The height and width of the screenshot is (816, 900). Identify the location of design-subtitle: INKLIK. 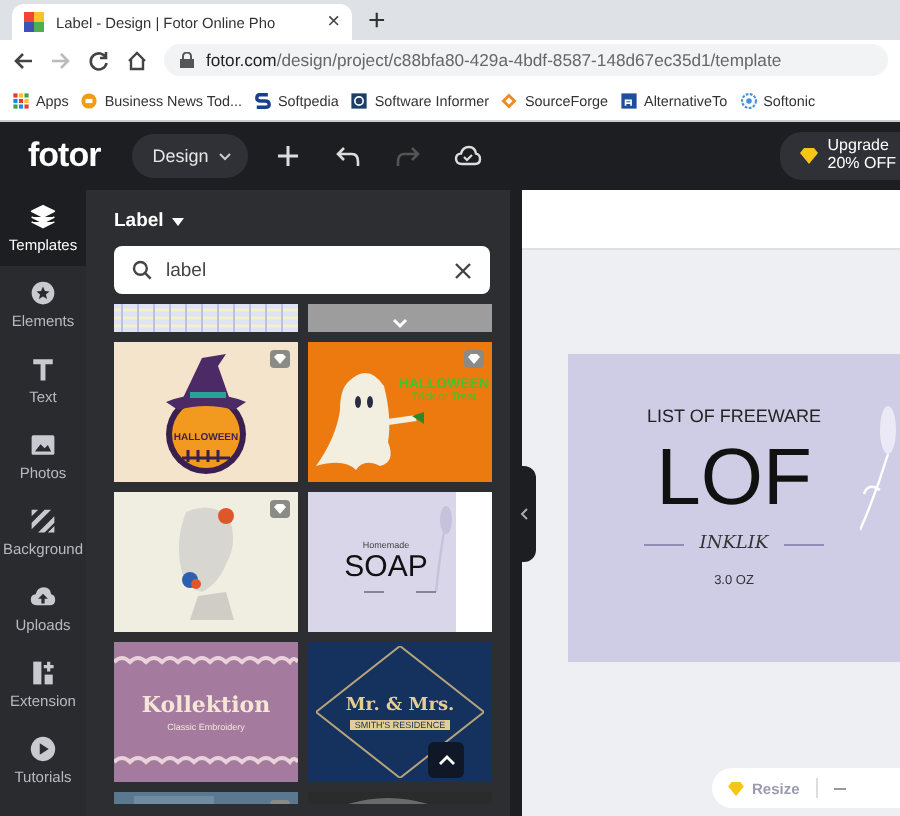
(734, 544).